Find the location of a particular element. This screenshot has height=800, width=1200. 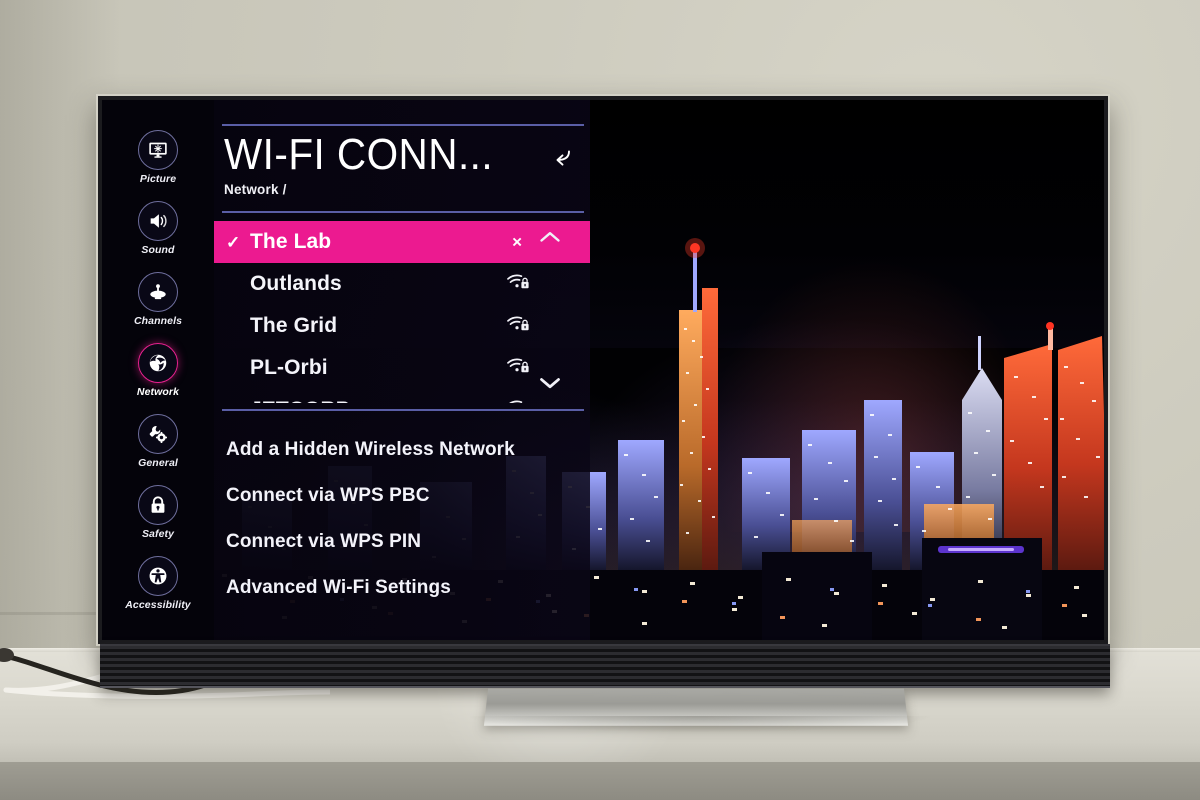

back-arrow-icon is located at coordinates (561, 157).